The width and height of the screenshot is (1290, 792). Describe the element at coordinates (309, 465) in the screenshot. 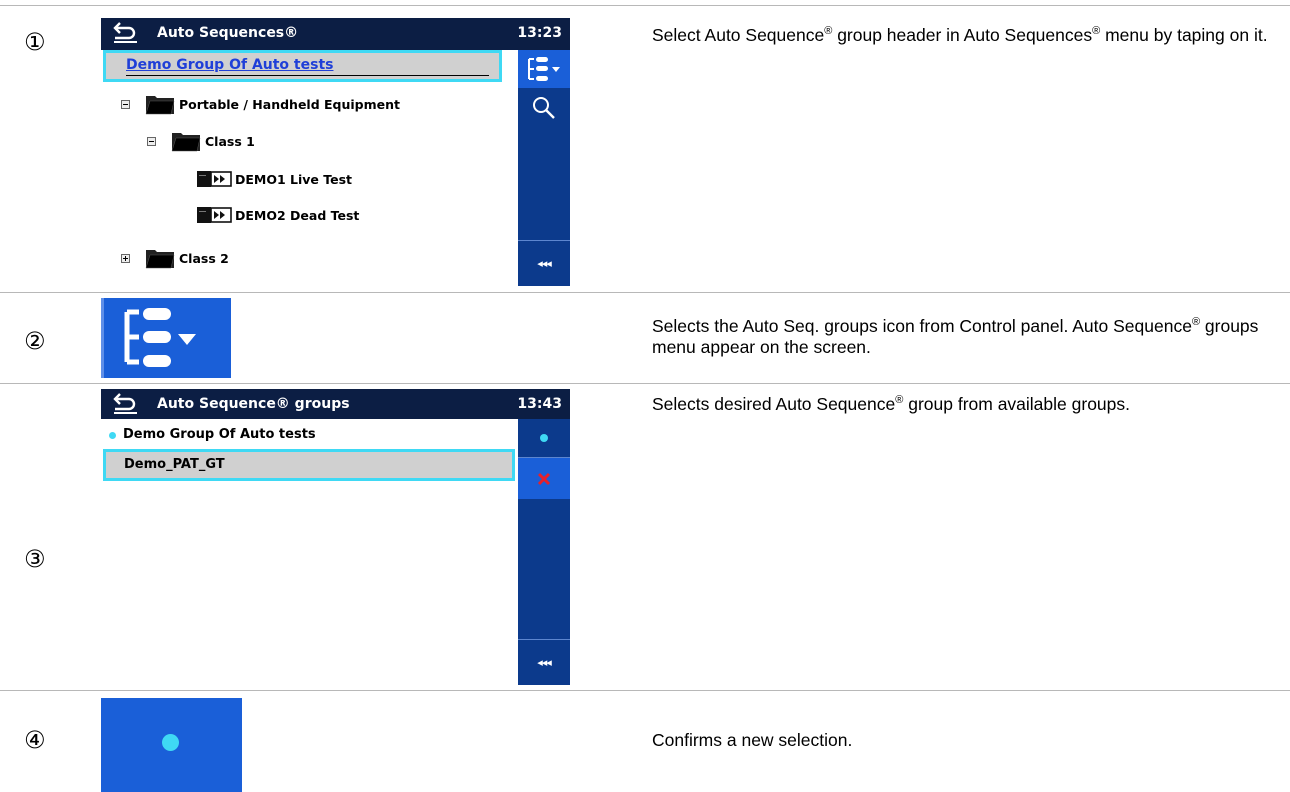

I see `group-item-selected: Demo_PAT_GT` at that location.